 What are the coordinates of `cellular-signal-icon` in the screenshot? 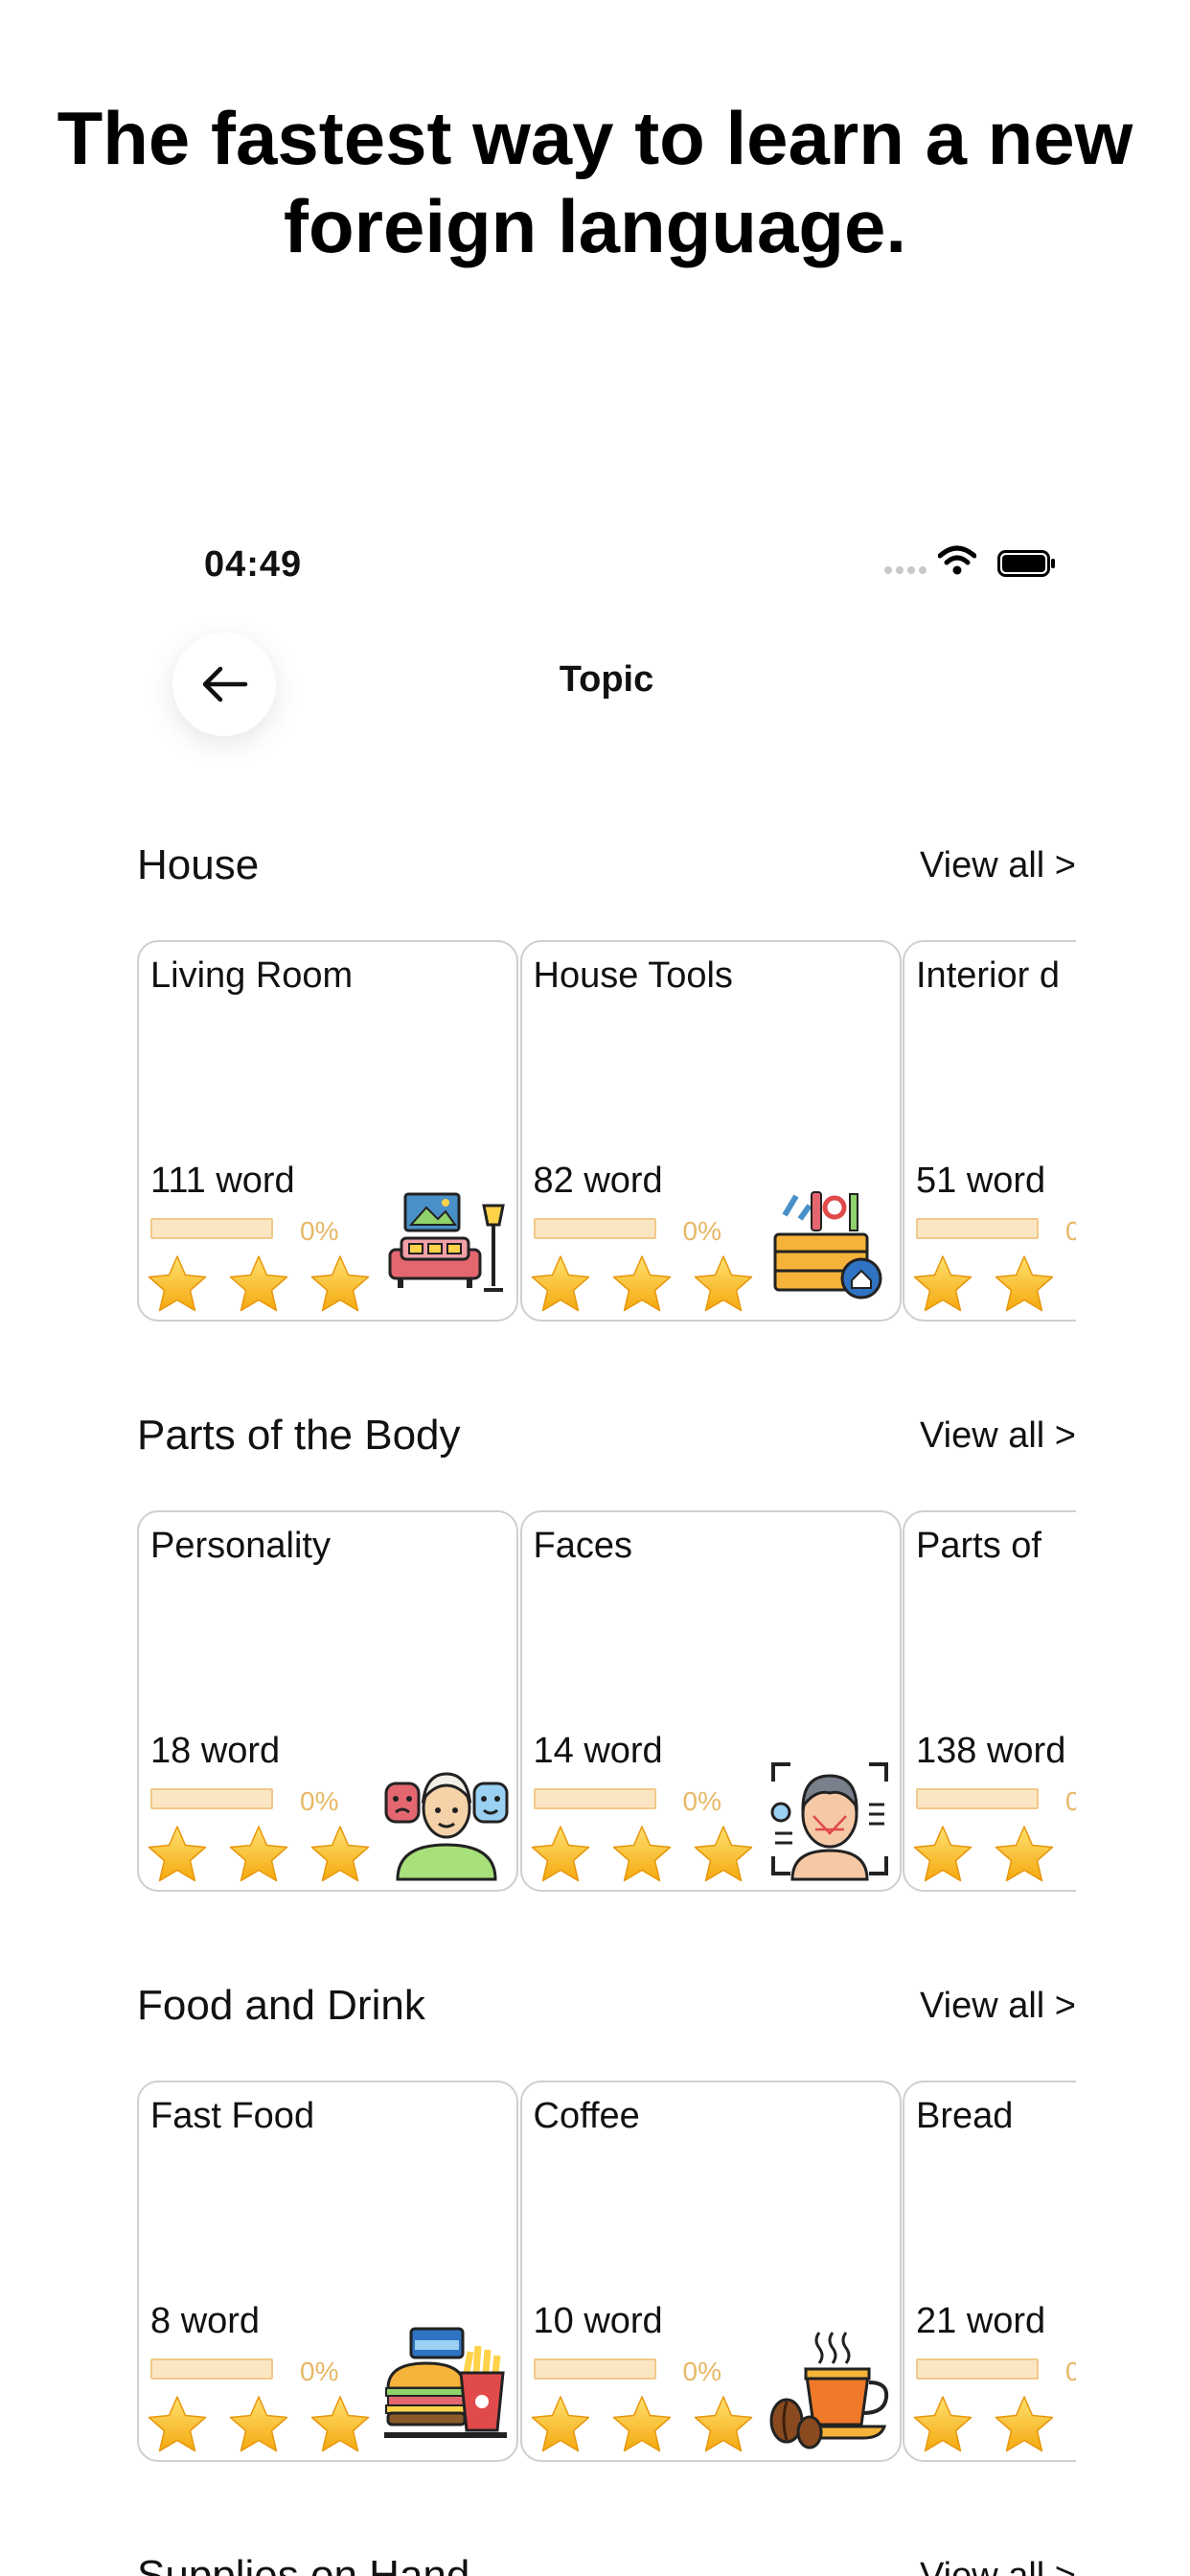 It's located at (907, 571).